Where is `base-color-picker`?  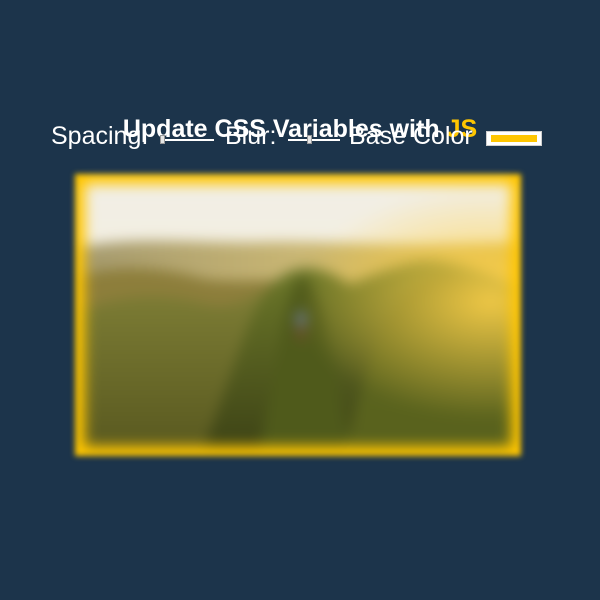
base-color-picker is located at coordinates (514, 138).